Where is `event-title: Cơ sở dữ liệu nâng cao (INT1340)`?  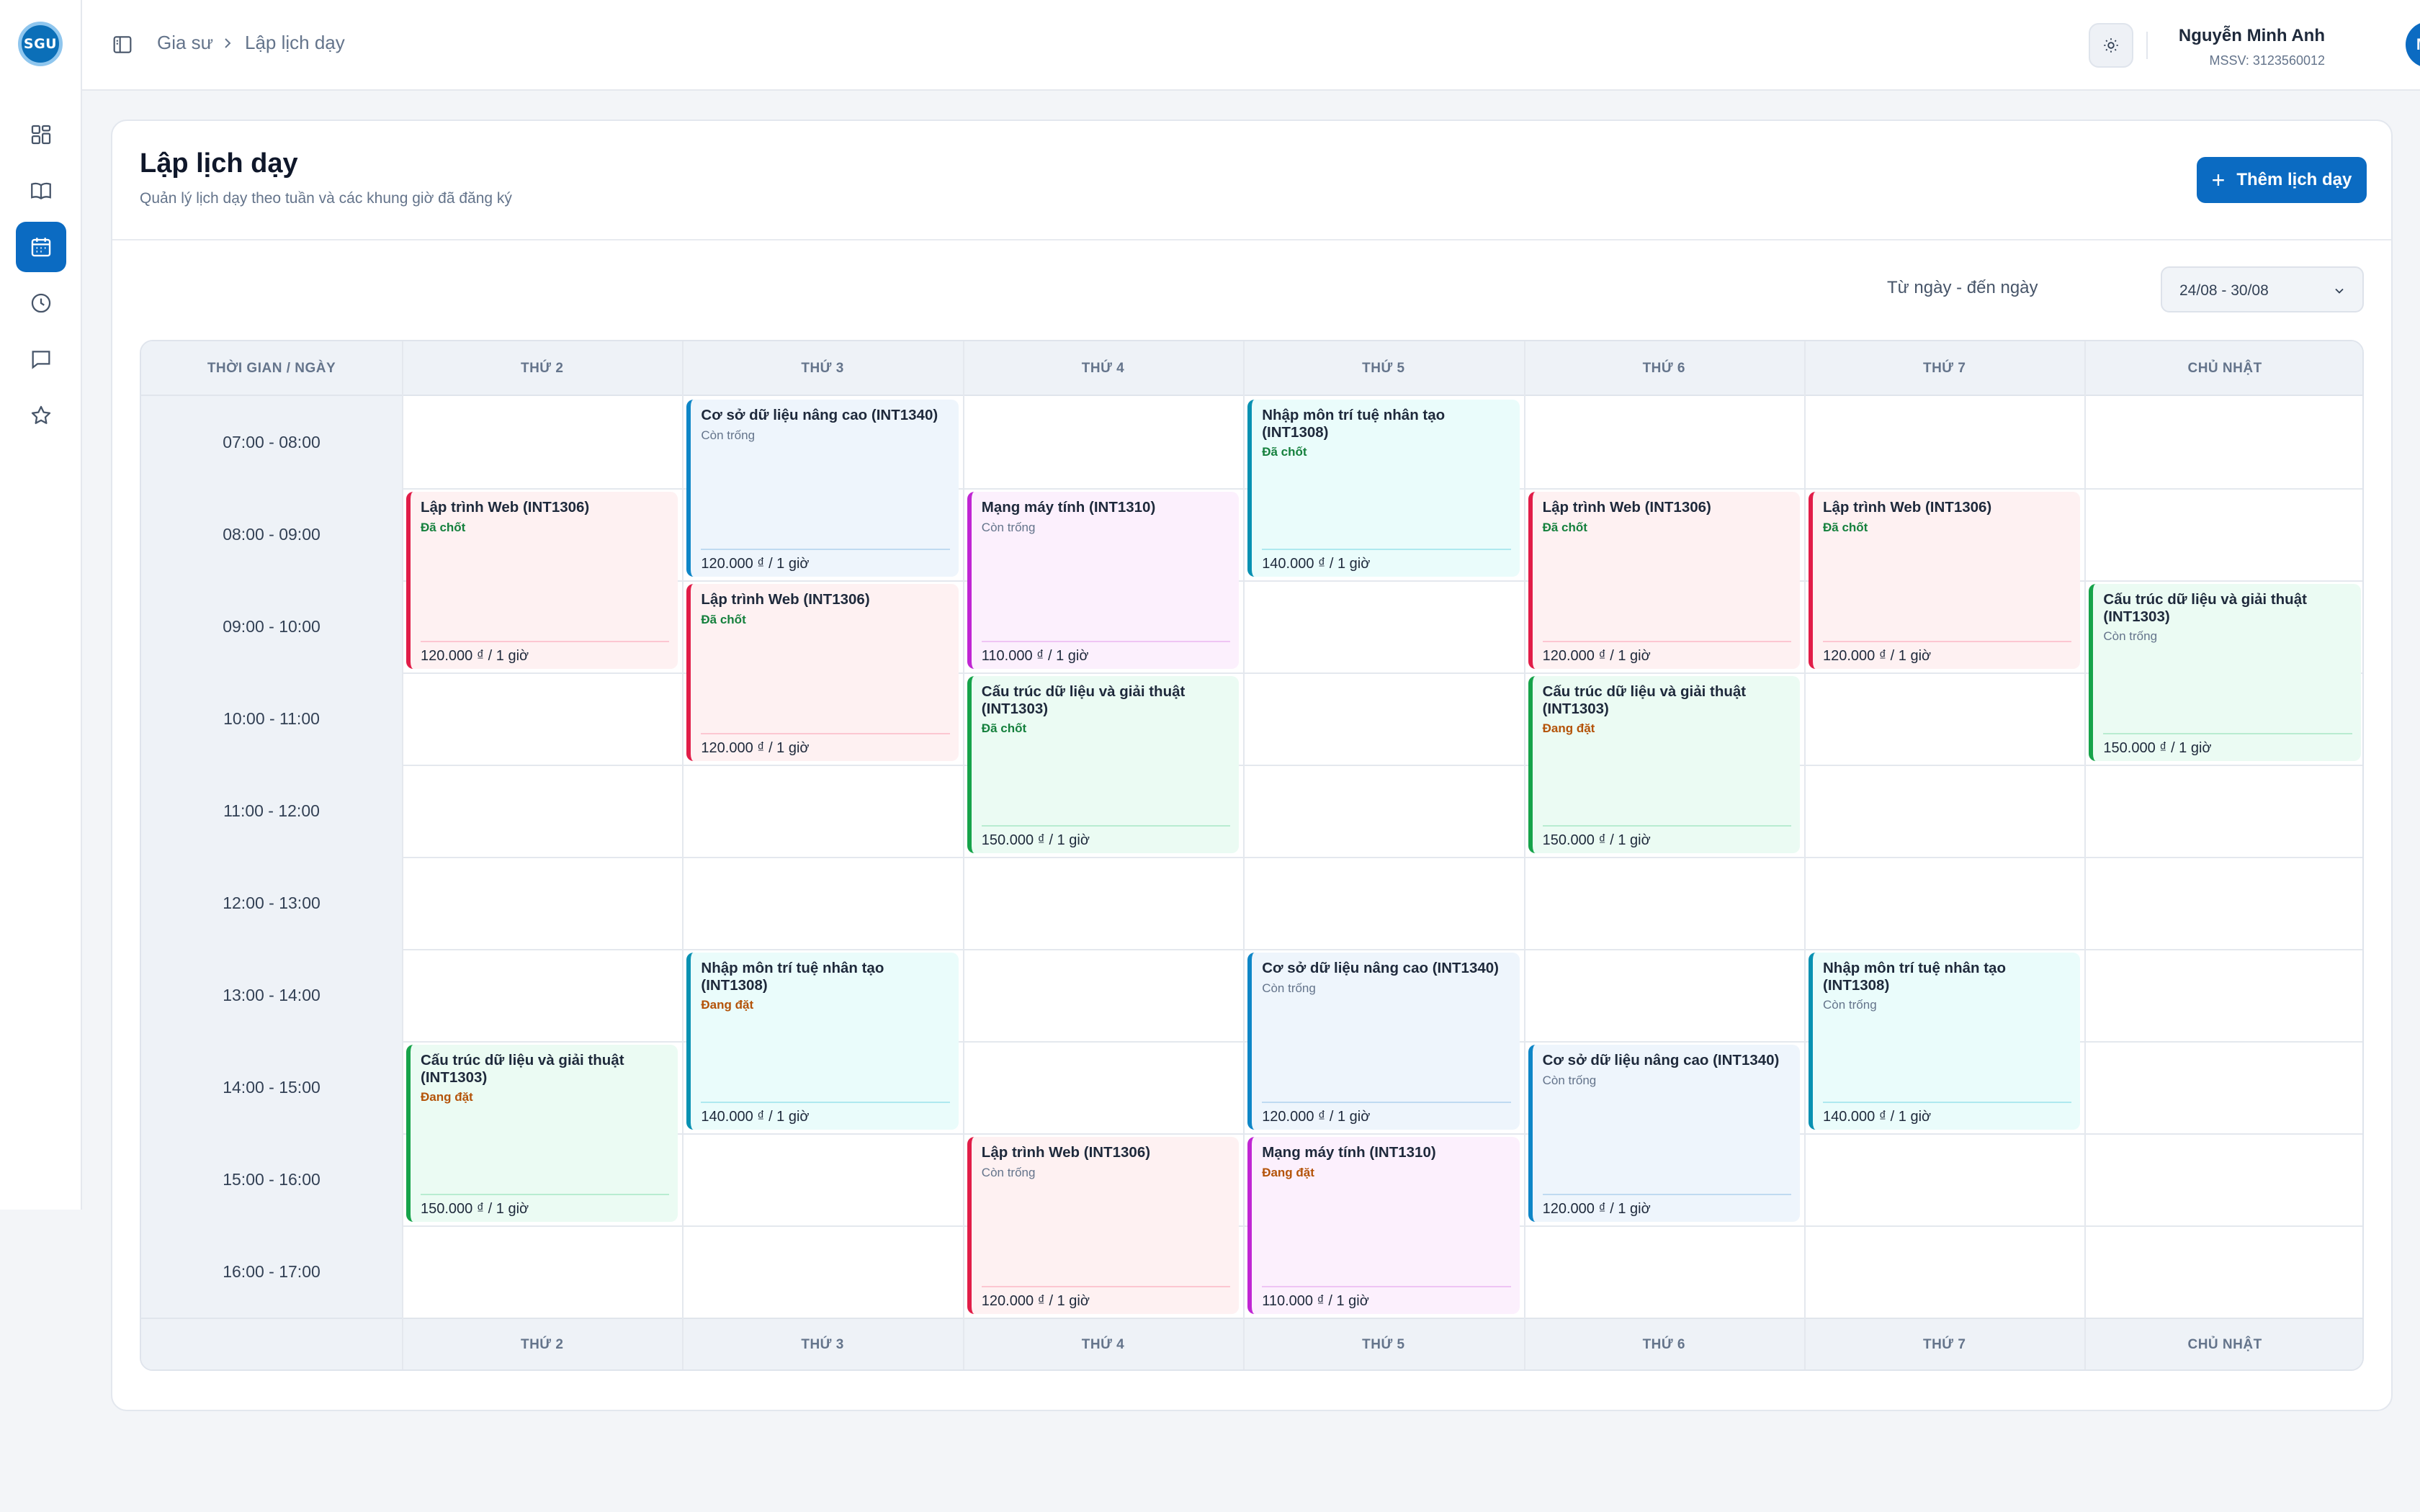
event-title: Cơ sở dữ liệu nâng cao (INT1340) is located at coordinates (819, 415).